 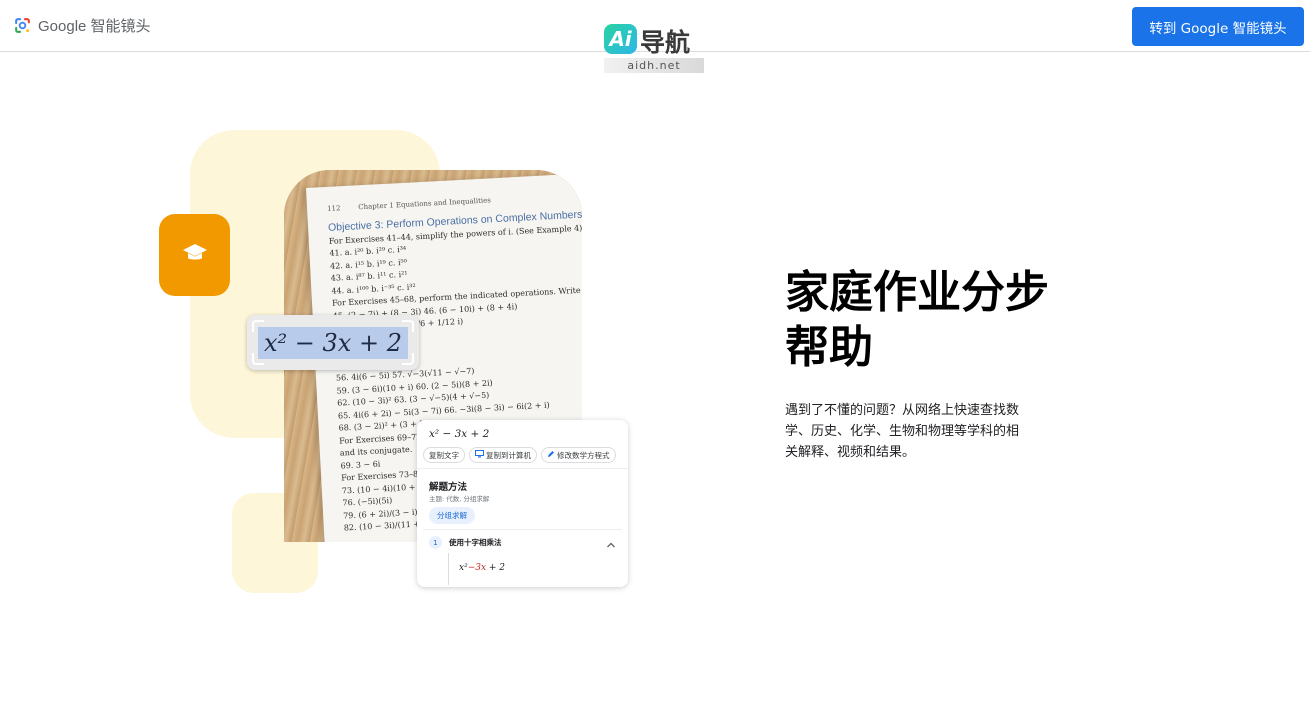 What do you see at coordinates (1218, 26) in the screenshot?
I see `goto-lens-button: 转到 Google 智能镜头` at bounding box center [1218, 26].